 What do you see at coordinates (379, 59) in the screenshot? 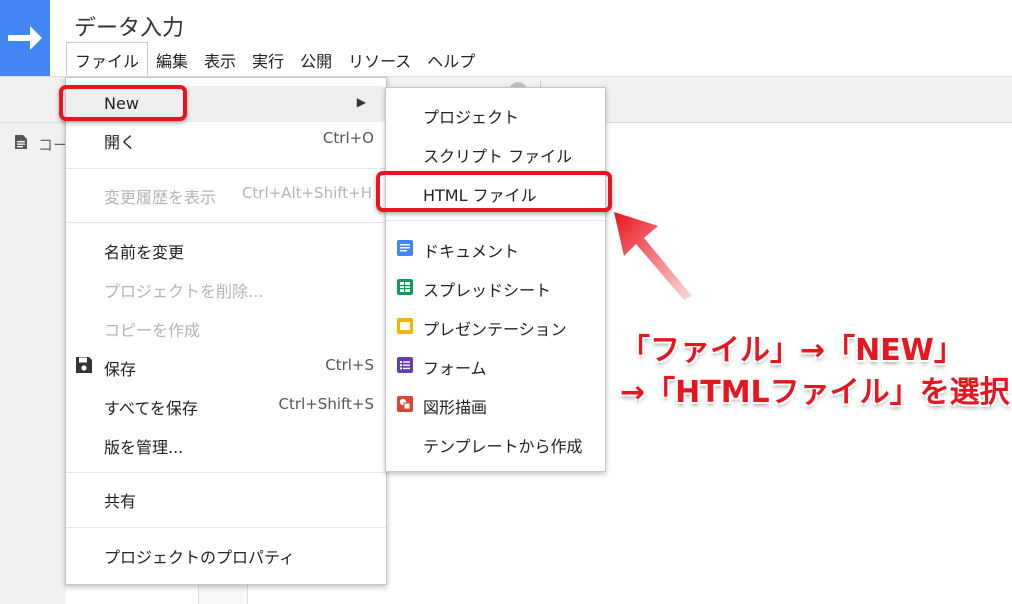
I see `menu-resources: リソース` at bounding box center [379, 59].